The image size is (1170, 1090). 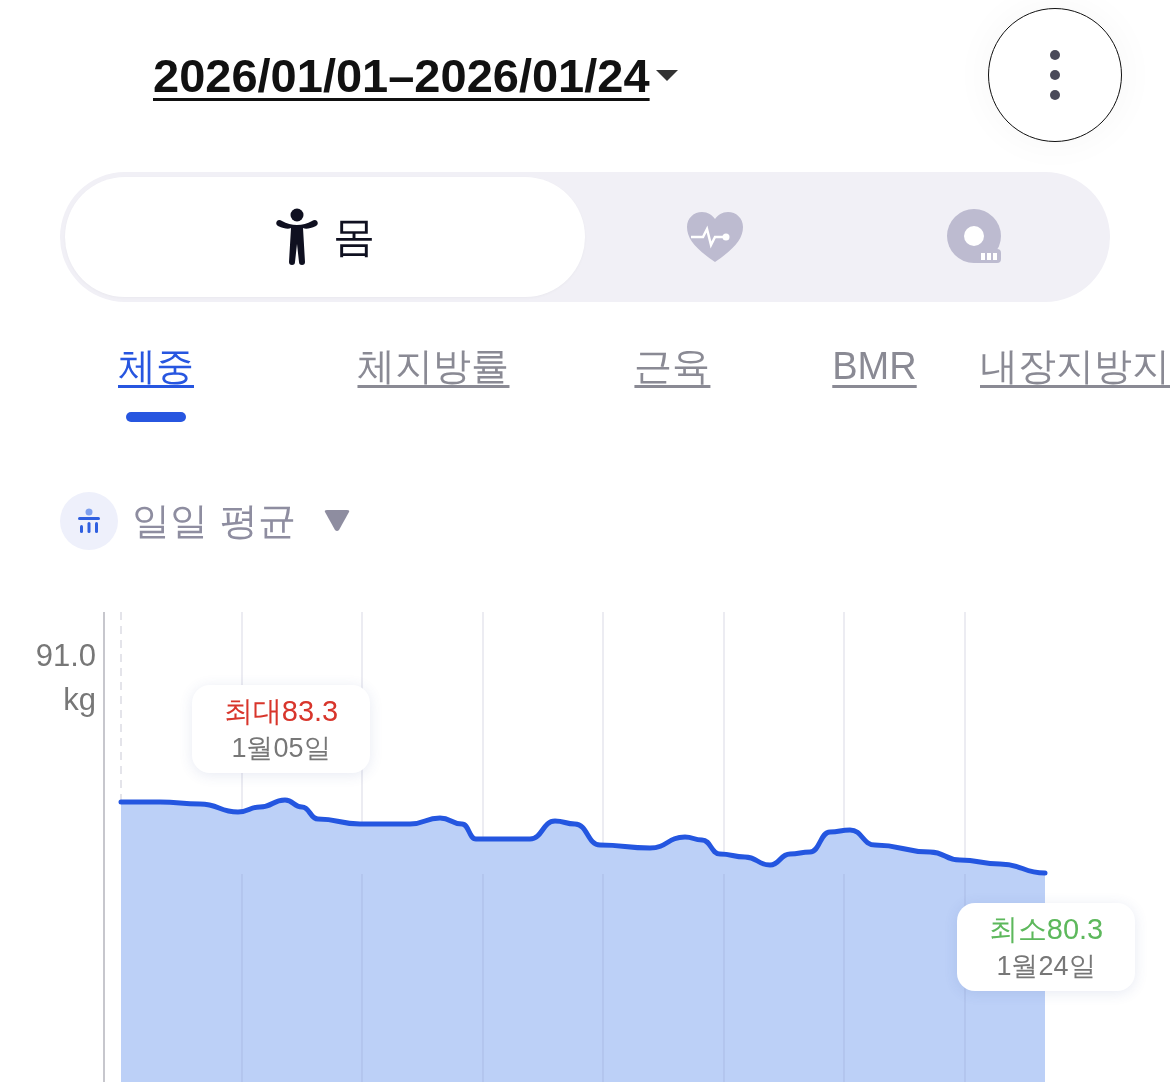 What do you see at coordinates (205, 521) in the screenshot?
I see `aggregation-dropdown: 일일 평균` at bounding box center [205, 521].